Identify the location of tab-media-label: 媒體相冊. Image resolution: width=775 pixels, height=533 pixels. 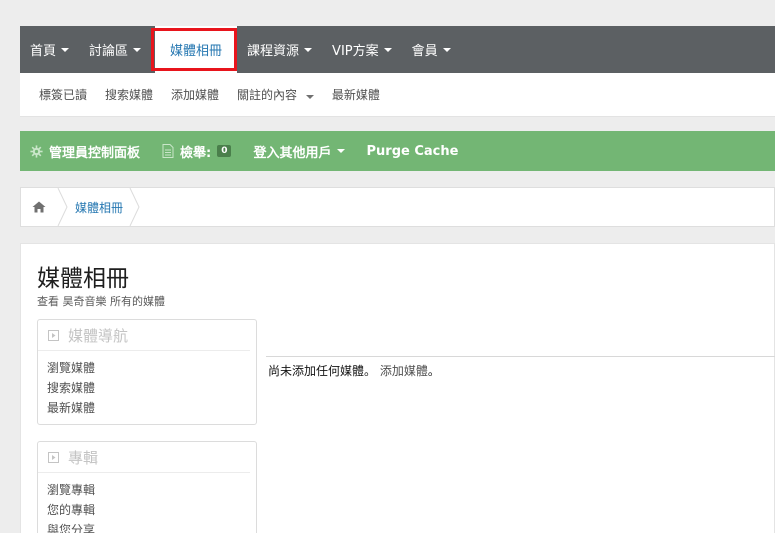
(196, 51).